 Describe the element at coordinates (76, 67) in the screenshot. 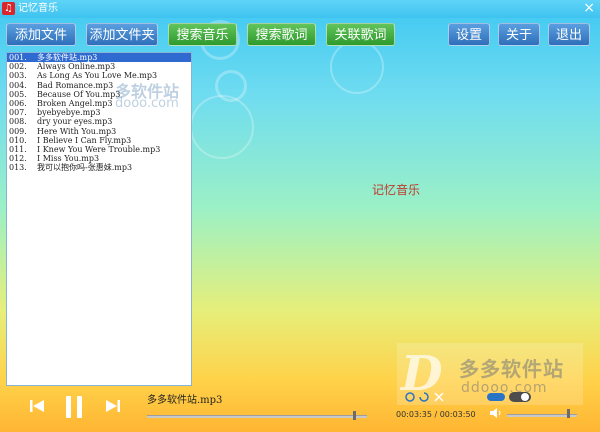

I see `playlist-item-title: Always Online.mp3` at that location.